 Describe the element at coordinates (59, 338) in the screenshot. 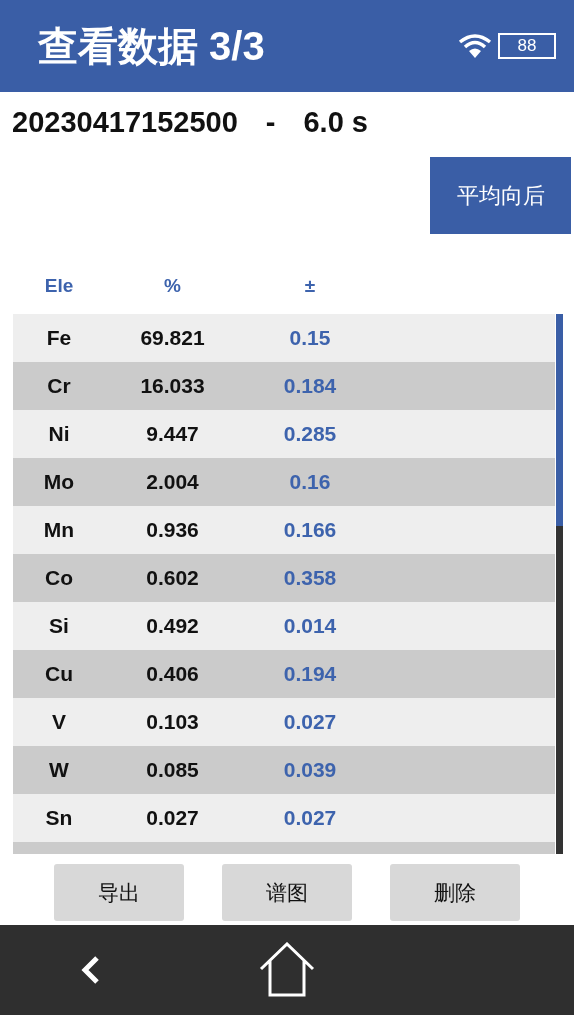

I see `element-cell-text: Fe` at that location.